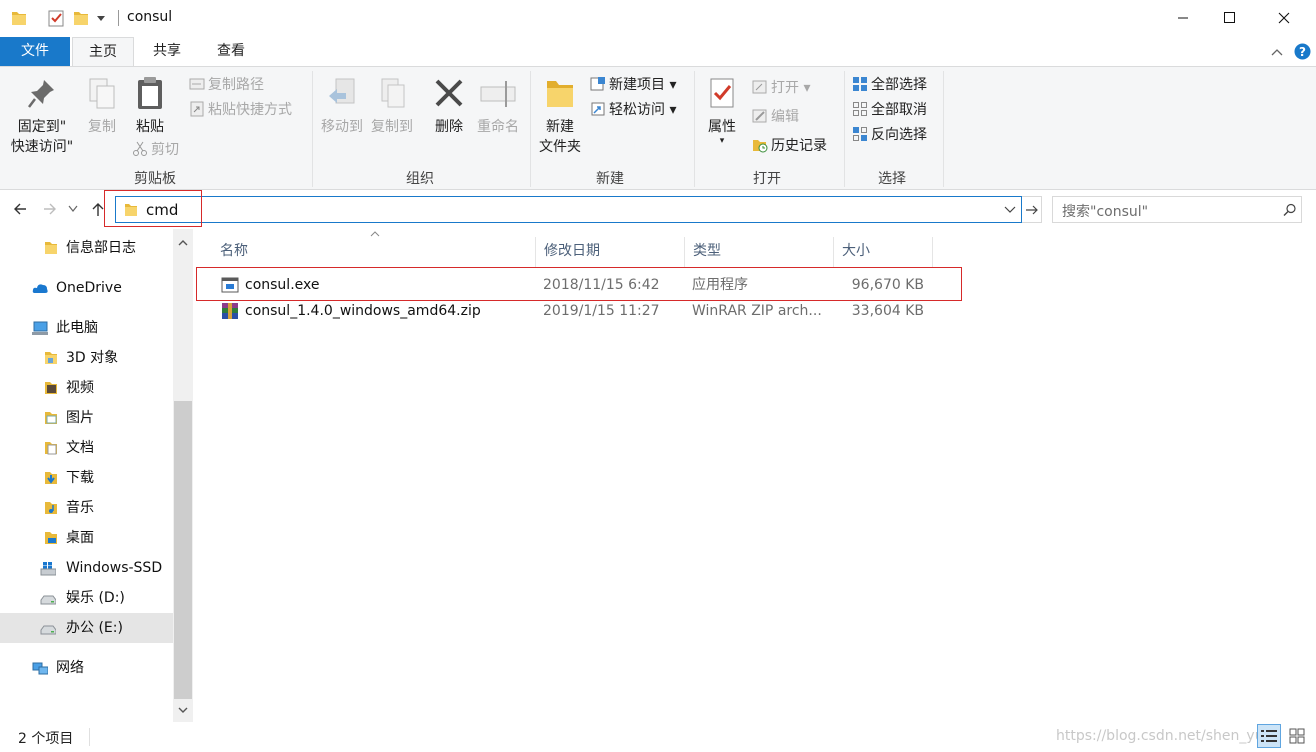 The image size is (1316, 752). What do you see at coordinates (40, 668) in the screenshot?
I see `network-icon` at bounding box center [40, 668].